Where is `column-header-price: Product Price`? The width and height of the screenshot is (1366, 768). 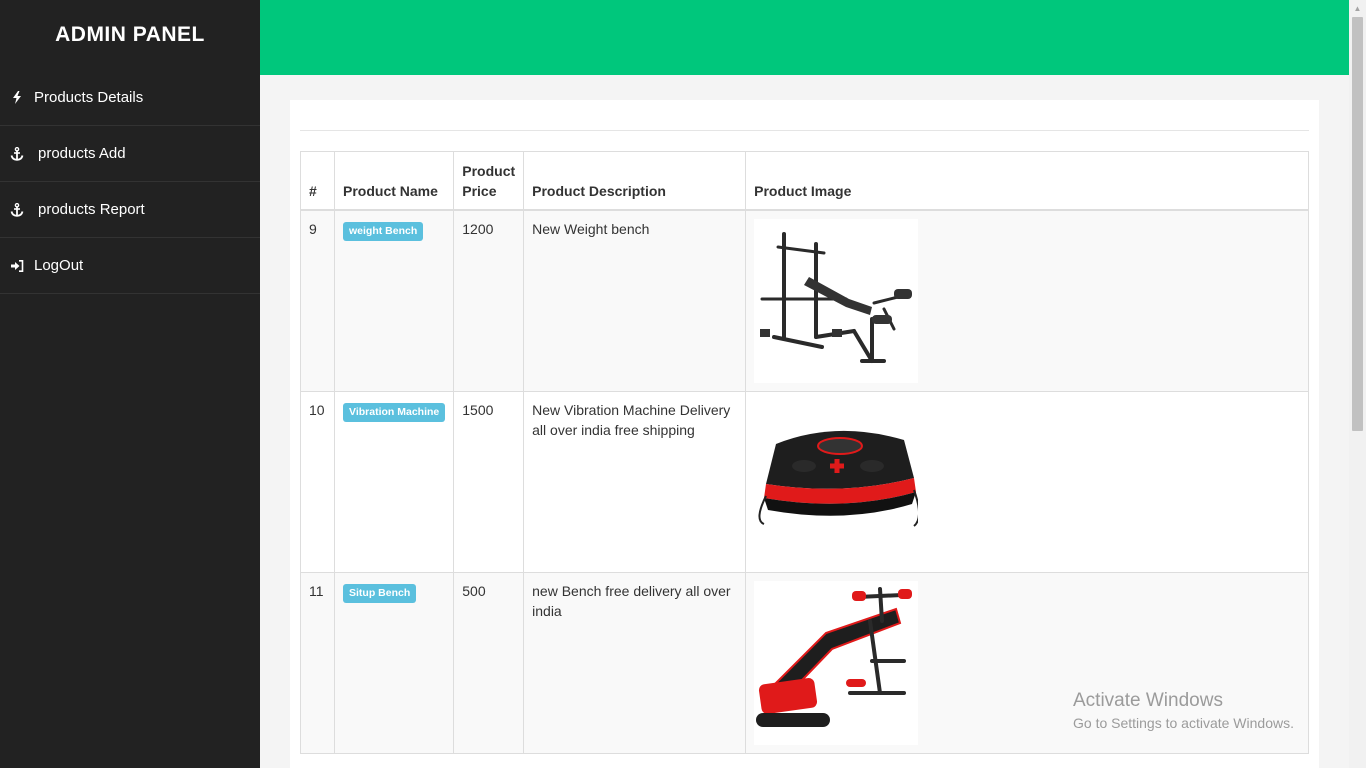
column-header-price: Product Price is located at coordinates (489, 181).